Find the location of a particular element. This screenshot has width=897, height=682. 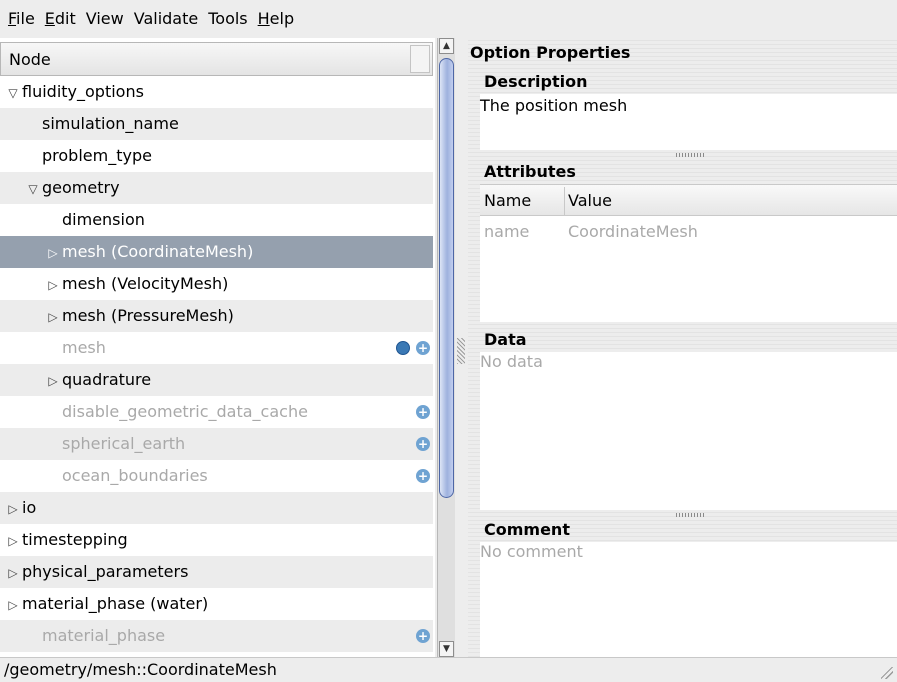

tree-row: ▽ geometry is located at coordinates (216, 188).